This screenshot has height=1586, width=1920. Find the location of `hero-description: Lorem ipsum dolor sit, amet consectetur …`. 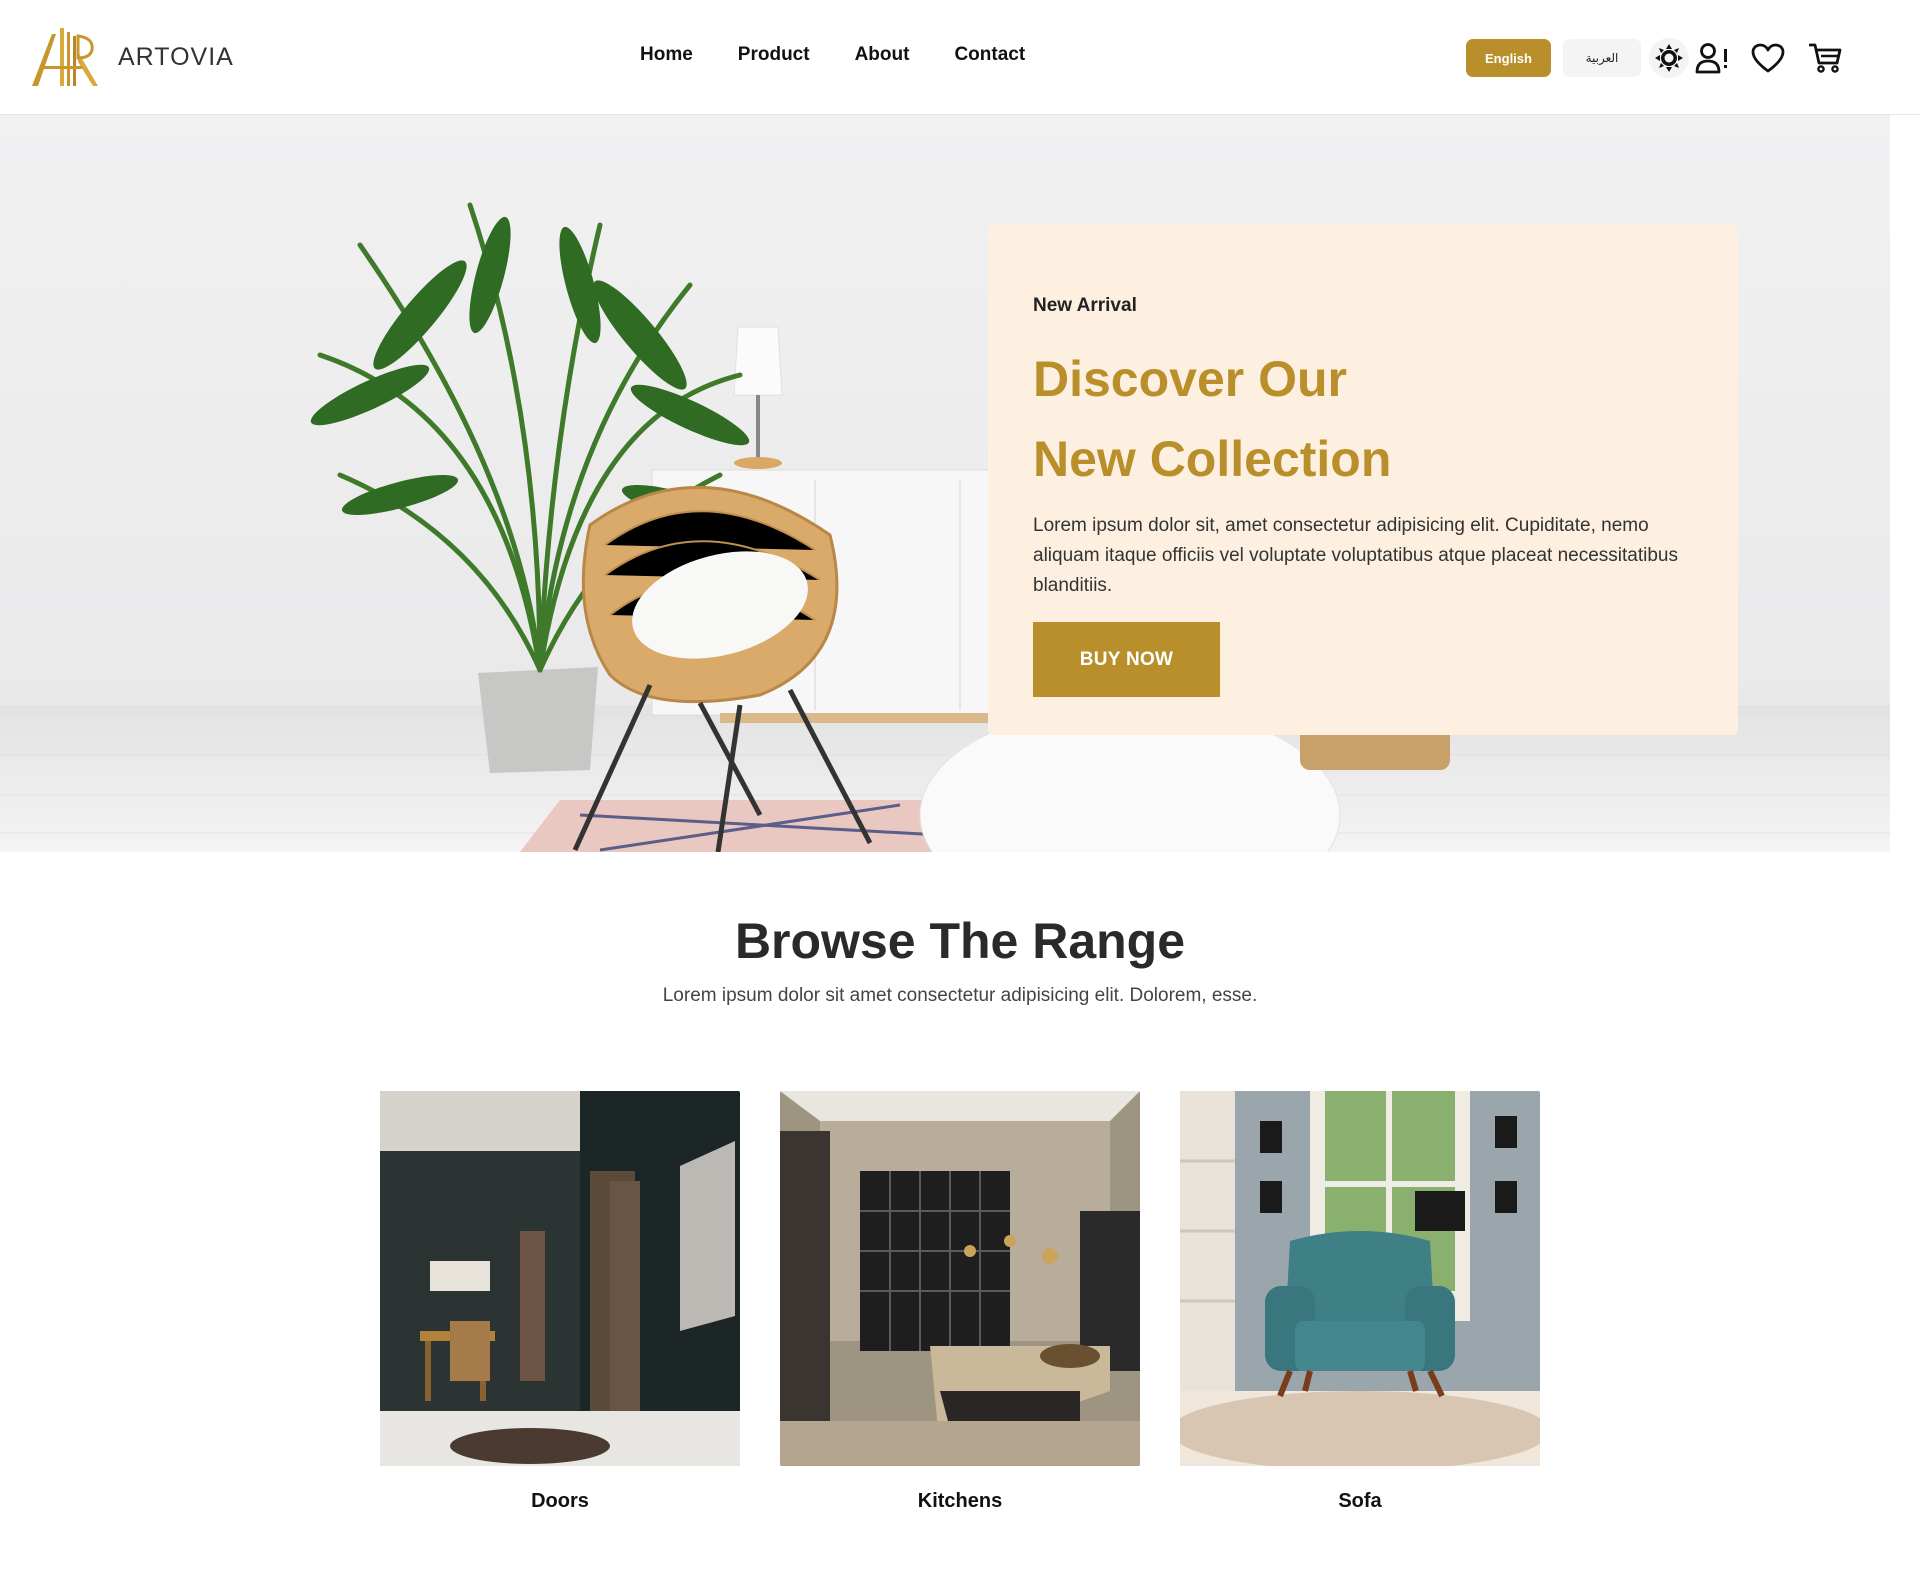

hero-description: Lorem ipsum dolor sit, amet consectetur … is located at coordinates (1355, 555).